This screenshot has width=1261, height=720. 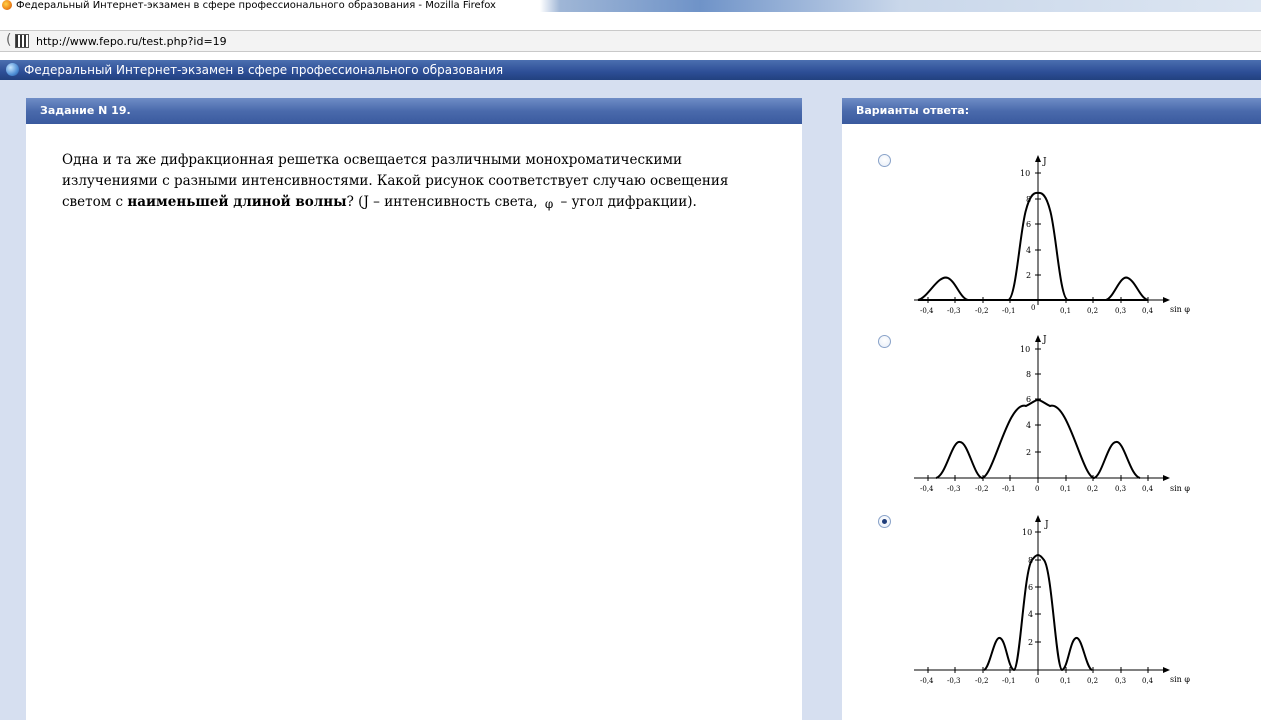 What do you see at coordinates (1028, 374) in the screenshot?
I see `y-tick-label: 8` at bounding box center [1028, 374].